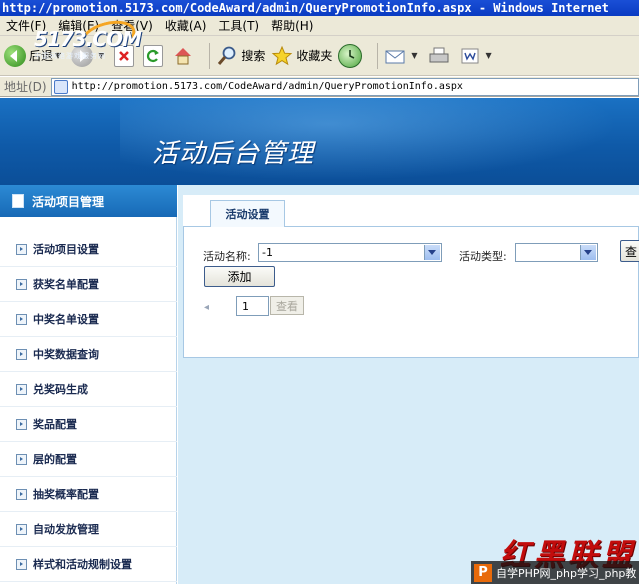  I want to click on history-button, so click(351, 55).